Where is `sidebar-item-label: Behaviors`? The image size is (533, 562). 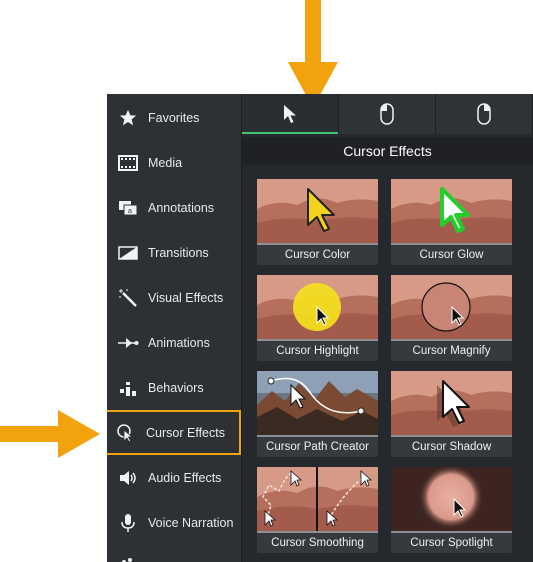
sidebar-item-label: Behaviors is located at coordinates (176, 387).